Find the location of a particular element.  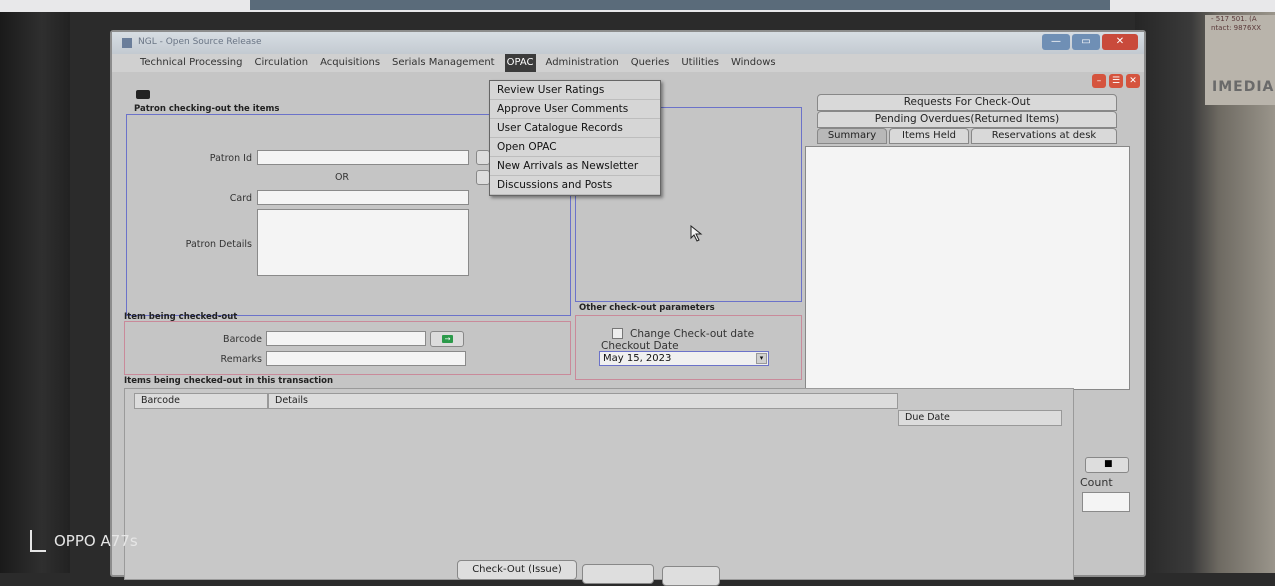

menu-utilities: Utilities is located at coordinates (700, 63).